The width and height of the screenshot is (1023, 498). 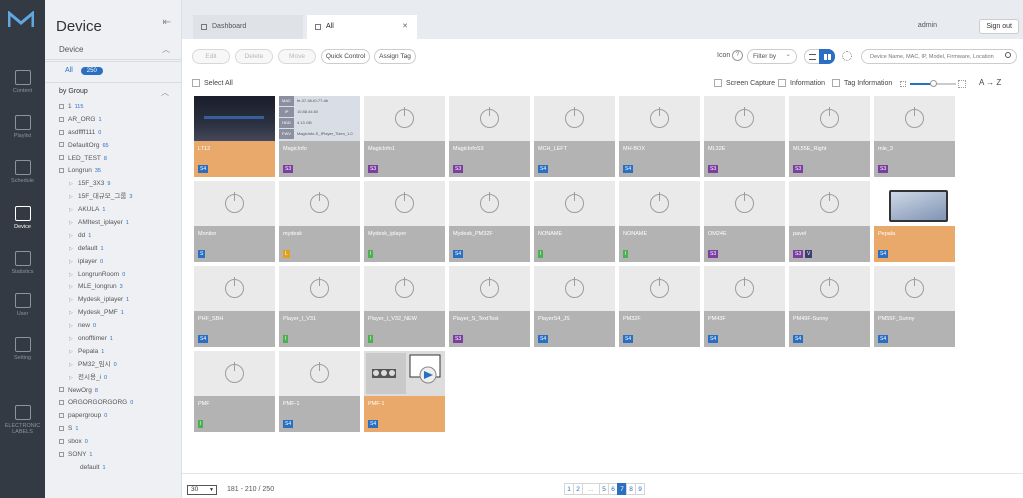 I want to click on nav-item-playlist: Playlist, so click(x=22, y=127).